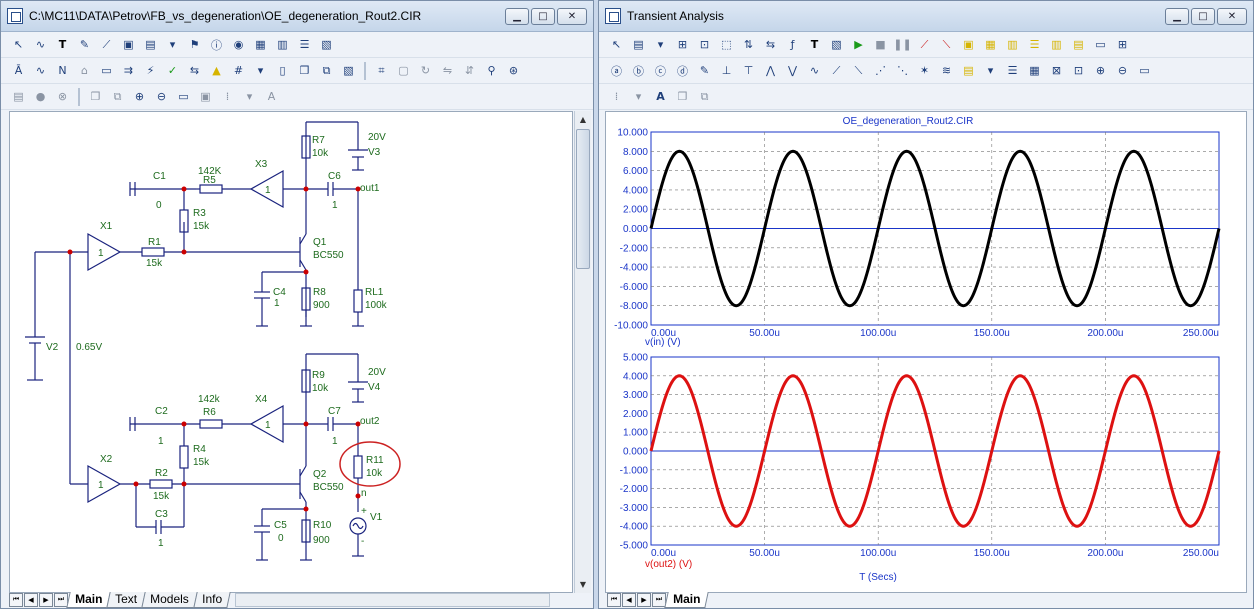 The height and width of the screenshot is (609, 1254). I want to click on plot-dropdown-icon: ▾, so click(660, 44).